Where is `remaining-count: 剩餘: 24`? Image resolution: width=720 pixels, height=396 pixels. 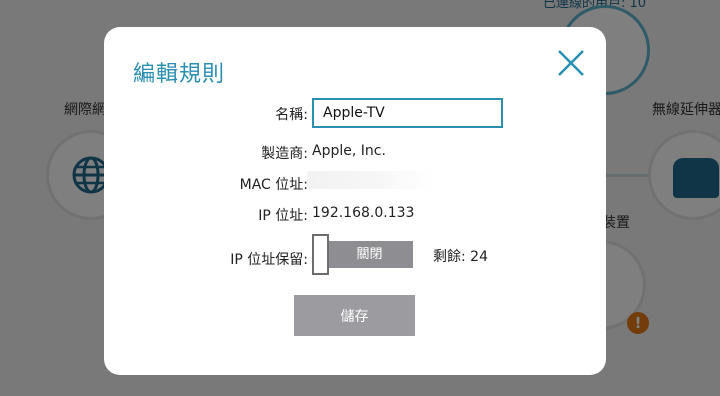
remaining-count: 剩餘: 24 is located at coordinates (460, 257).